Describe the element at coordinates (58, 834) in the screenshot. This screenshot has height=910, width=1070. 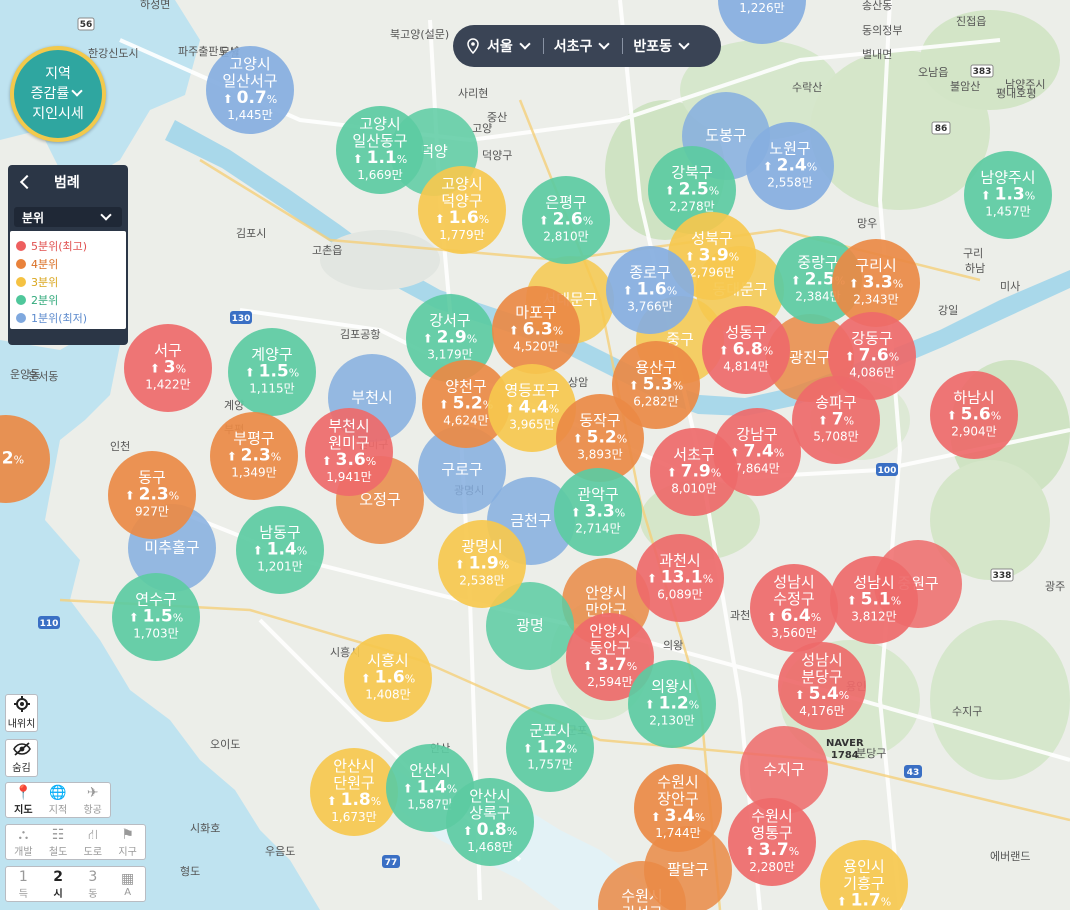
I see `railway-icon: ☷` at that location.